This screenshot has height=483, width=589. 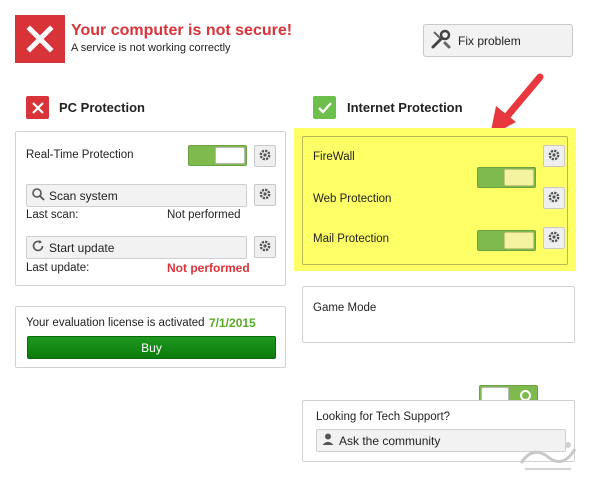 What do you see at coordinates (136, 247) in the screenshot?
I see `start-update-button: Start update` at bounding box center [136, 247].